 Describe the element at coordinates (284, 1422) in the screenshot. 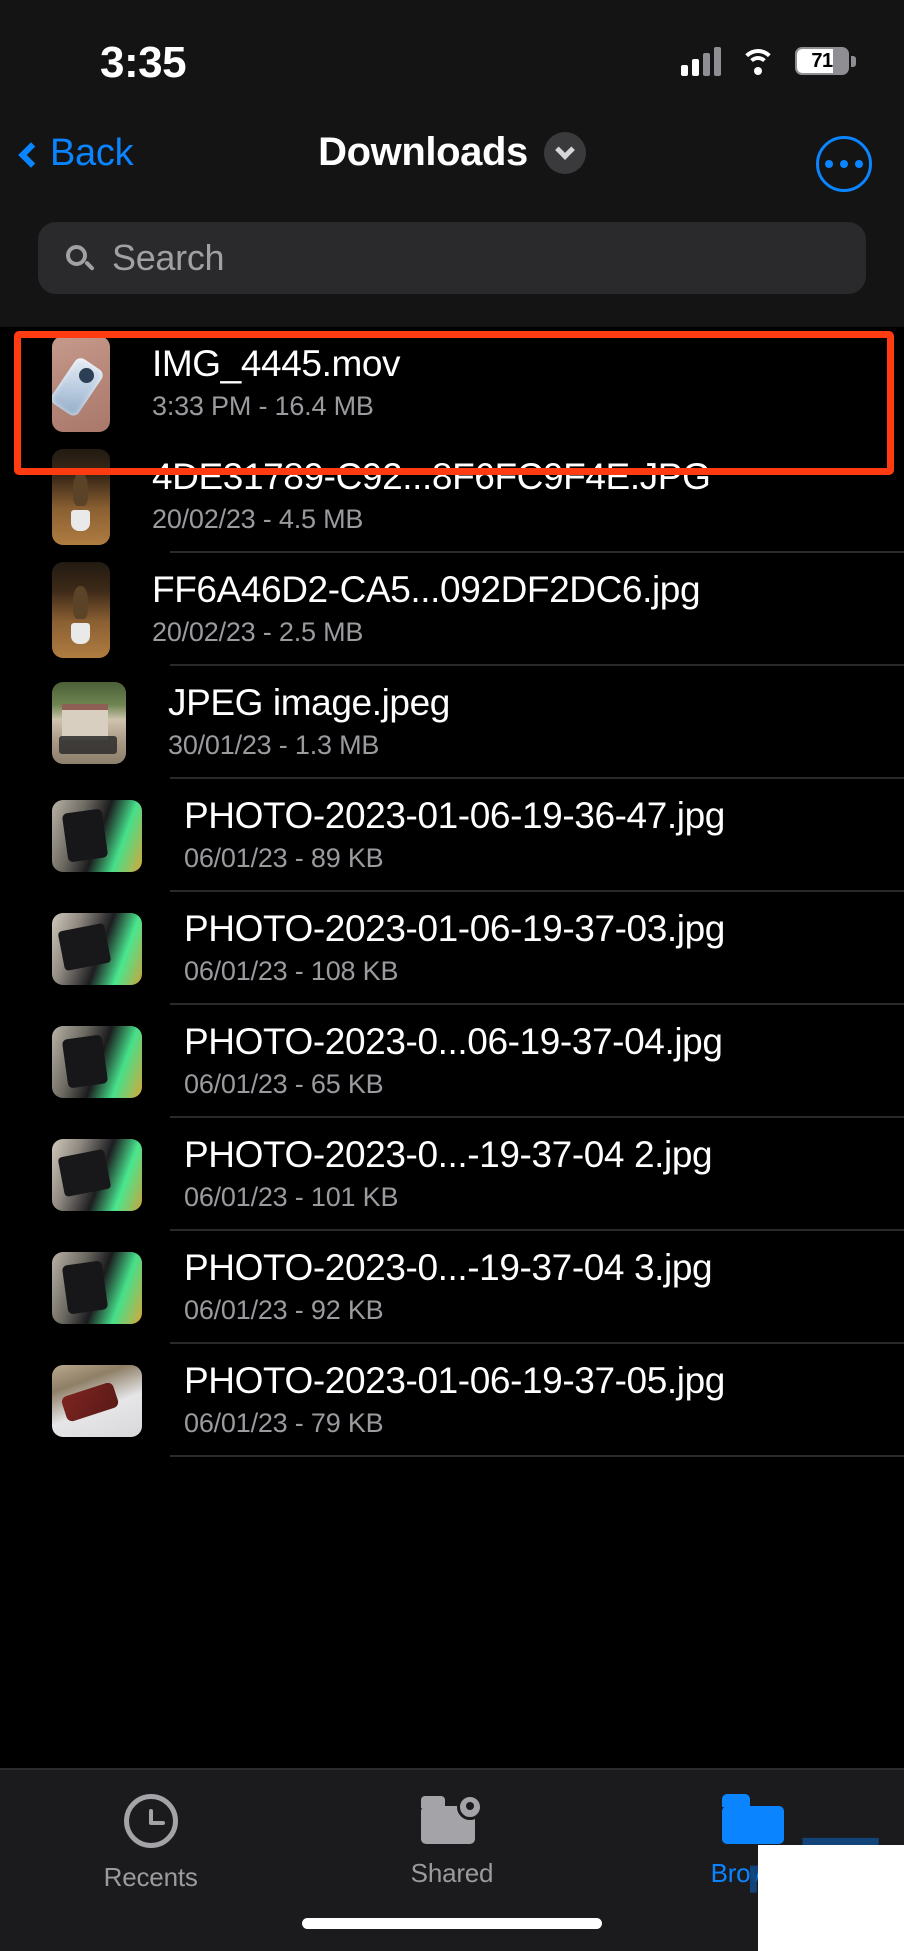

I see `file-meta: 06/01/23 - 79 KB` at that location.